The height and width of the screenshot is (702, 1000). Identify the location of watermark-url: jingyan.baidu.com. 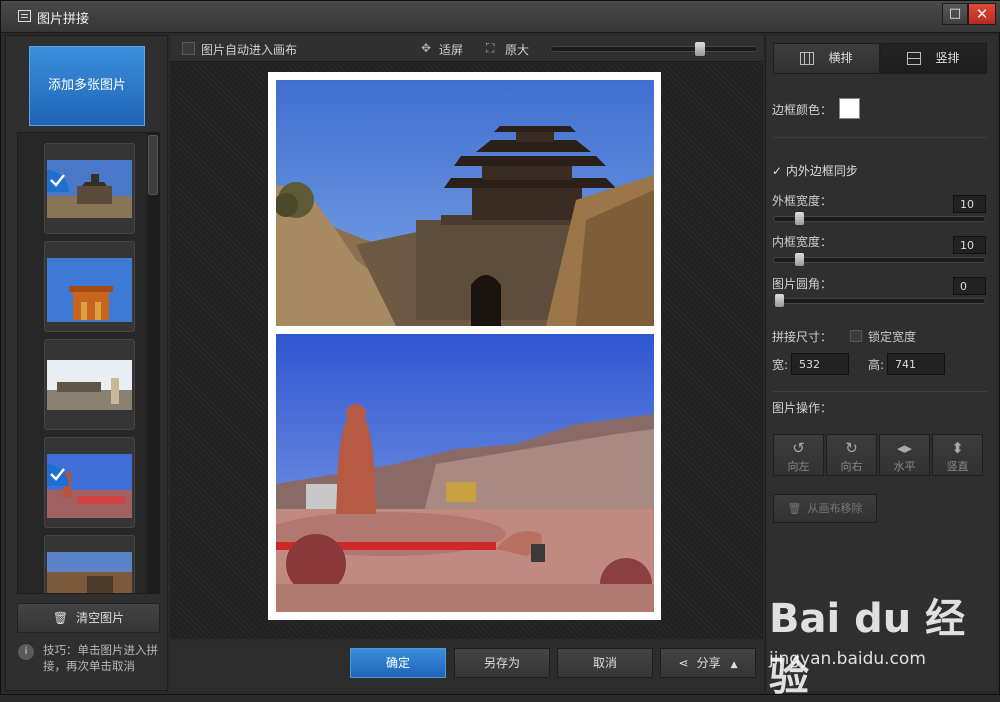
(847, 659).